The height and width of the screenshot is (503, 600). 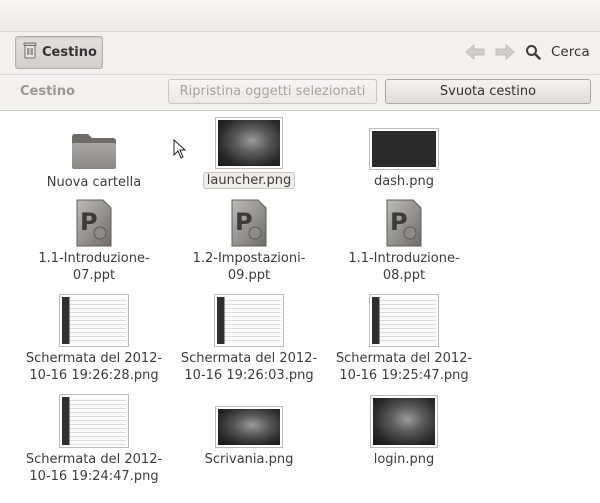 I want to click on file-item: Schermata del 2012-10-16 19:24:47.png, so click(x=94, y=439).